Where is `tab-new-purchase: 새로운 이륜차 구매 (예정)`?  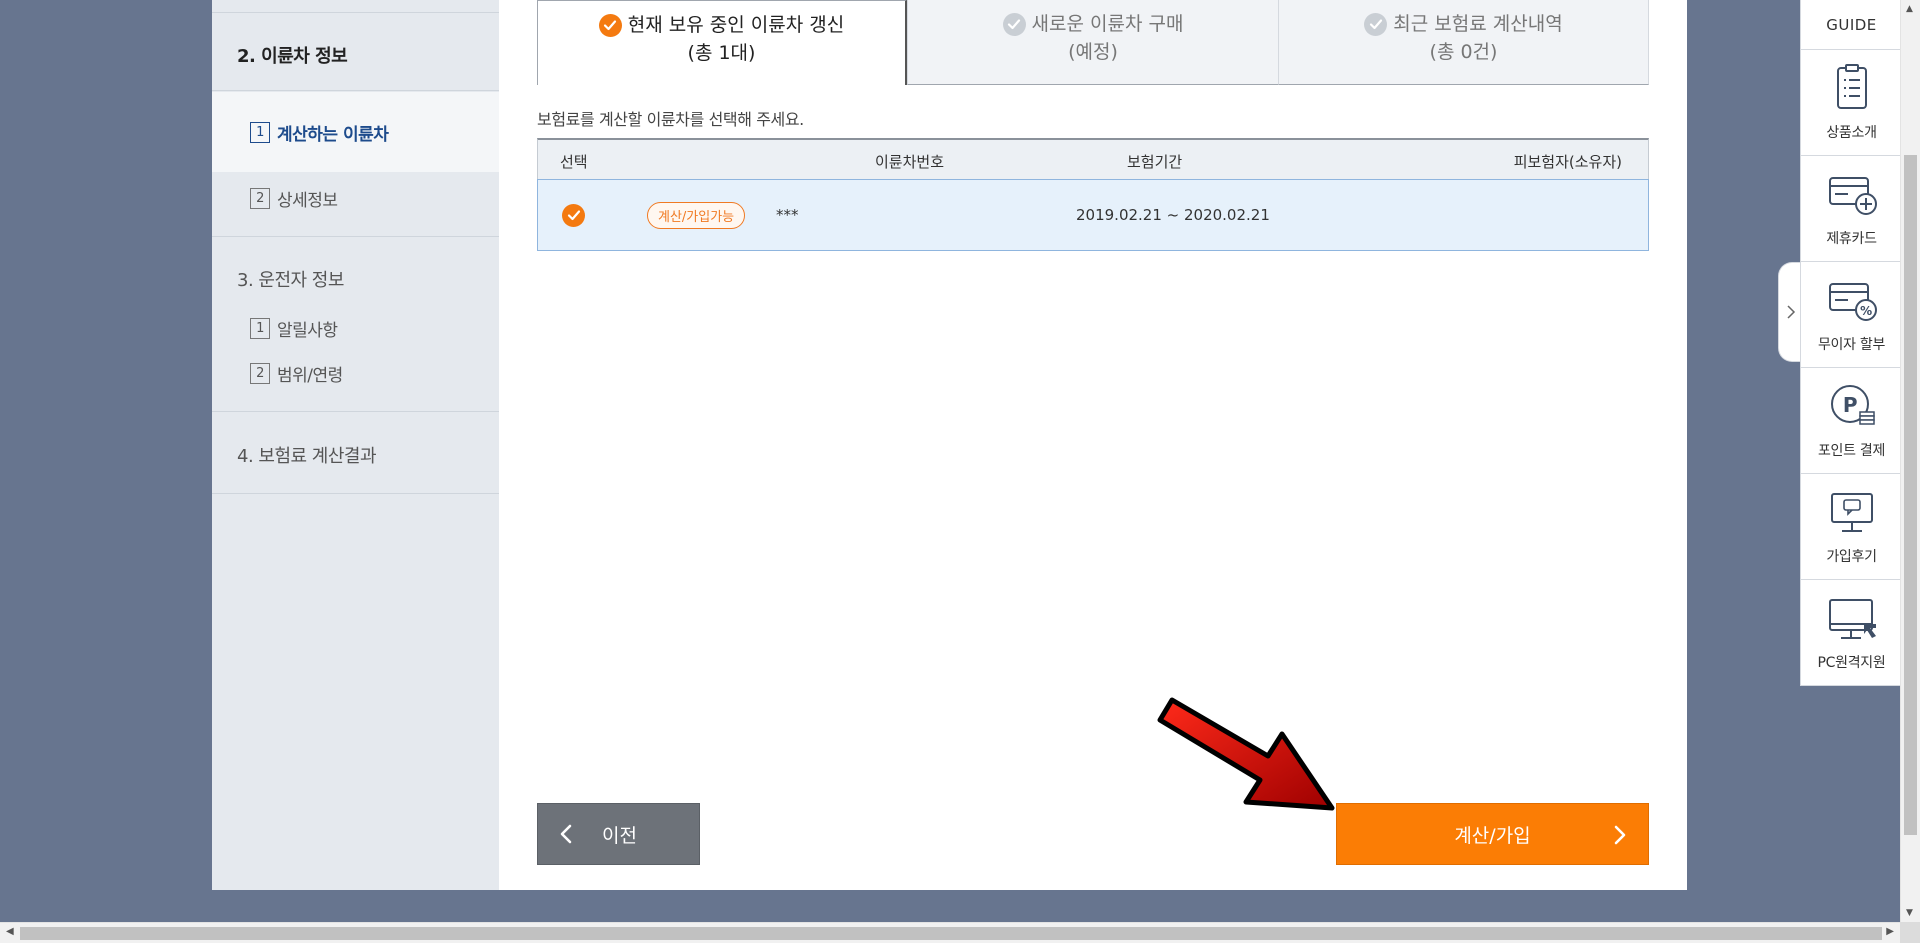 tab-new-purchase: 새로운 이륜차 구매 (예정) is located at coordinates (1092, 42).